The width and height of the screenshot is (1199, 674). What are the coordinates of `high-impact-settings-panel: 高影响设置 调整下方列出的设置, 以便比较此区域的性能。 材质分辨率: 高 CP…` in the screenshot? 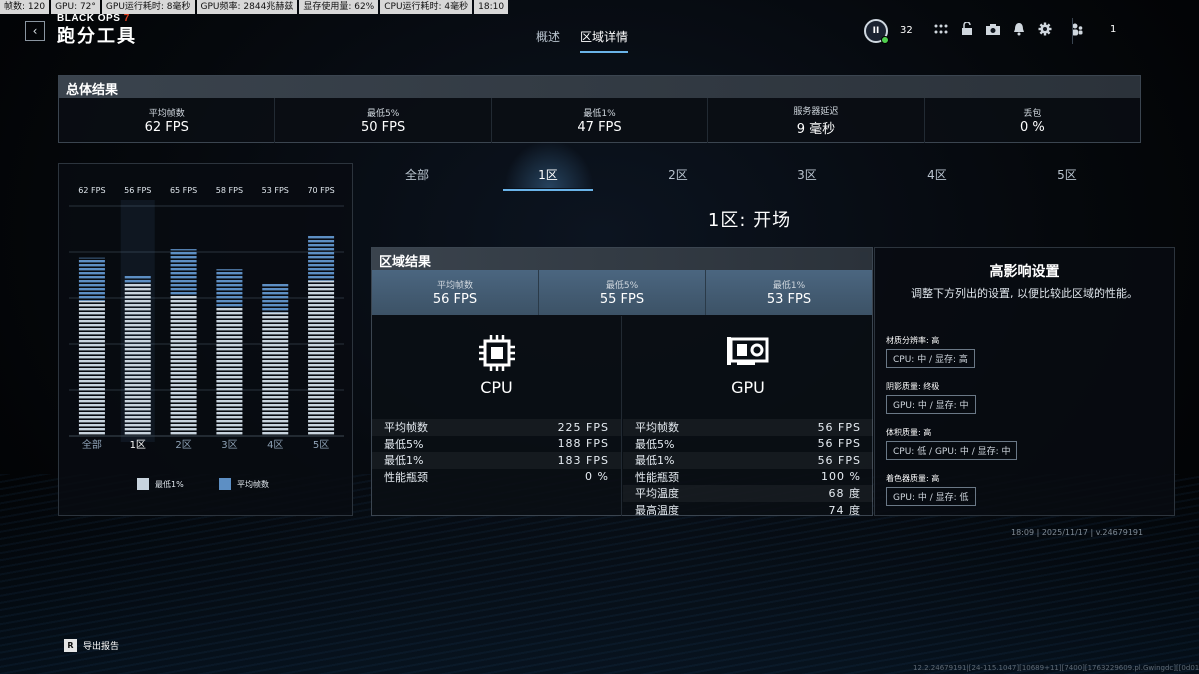 It's located at (1024, 381).